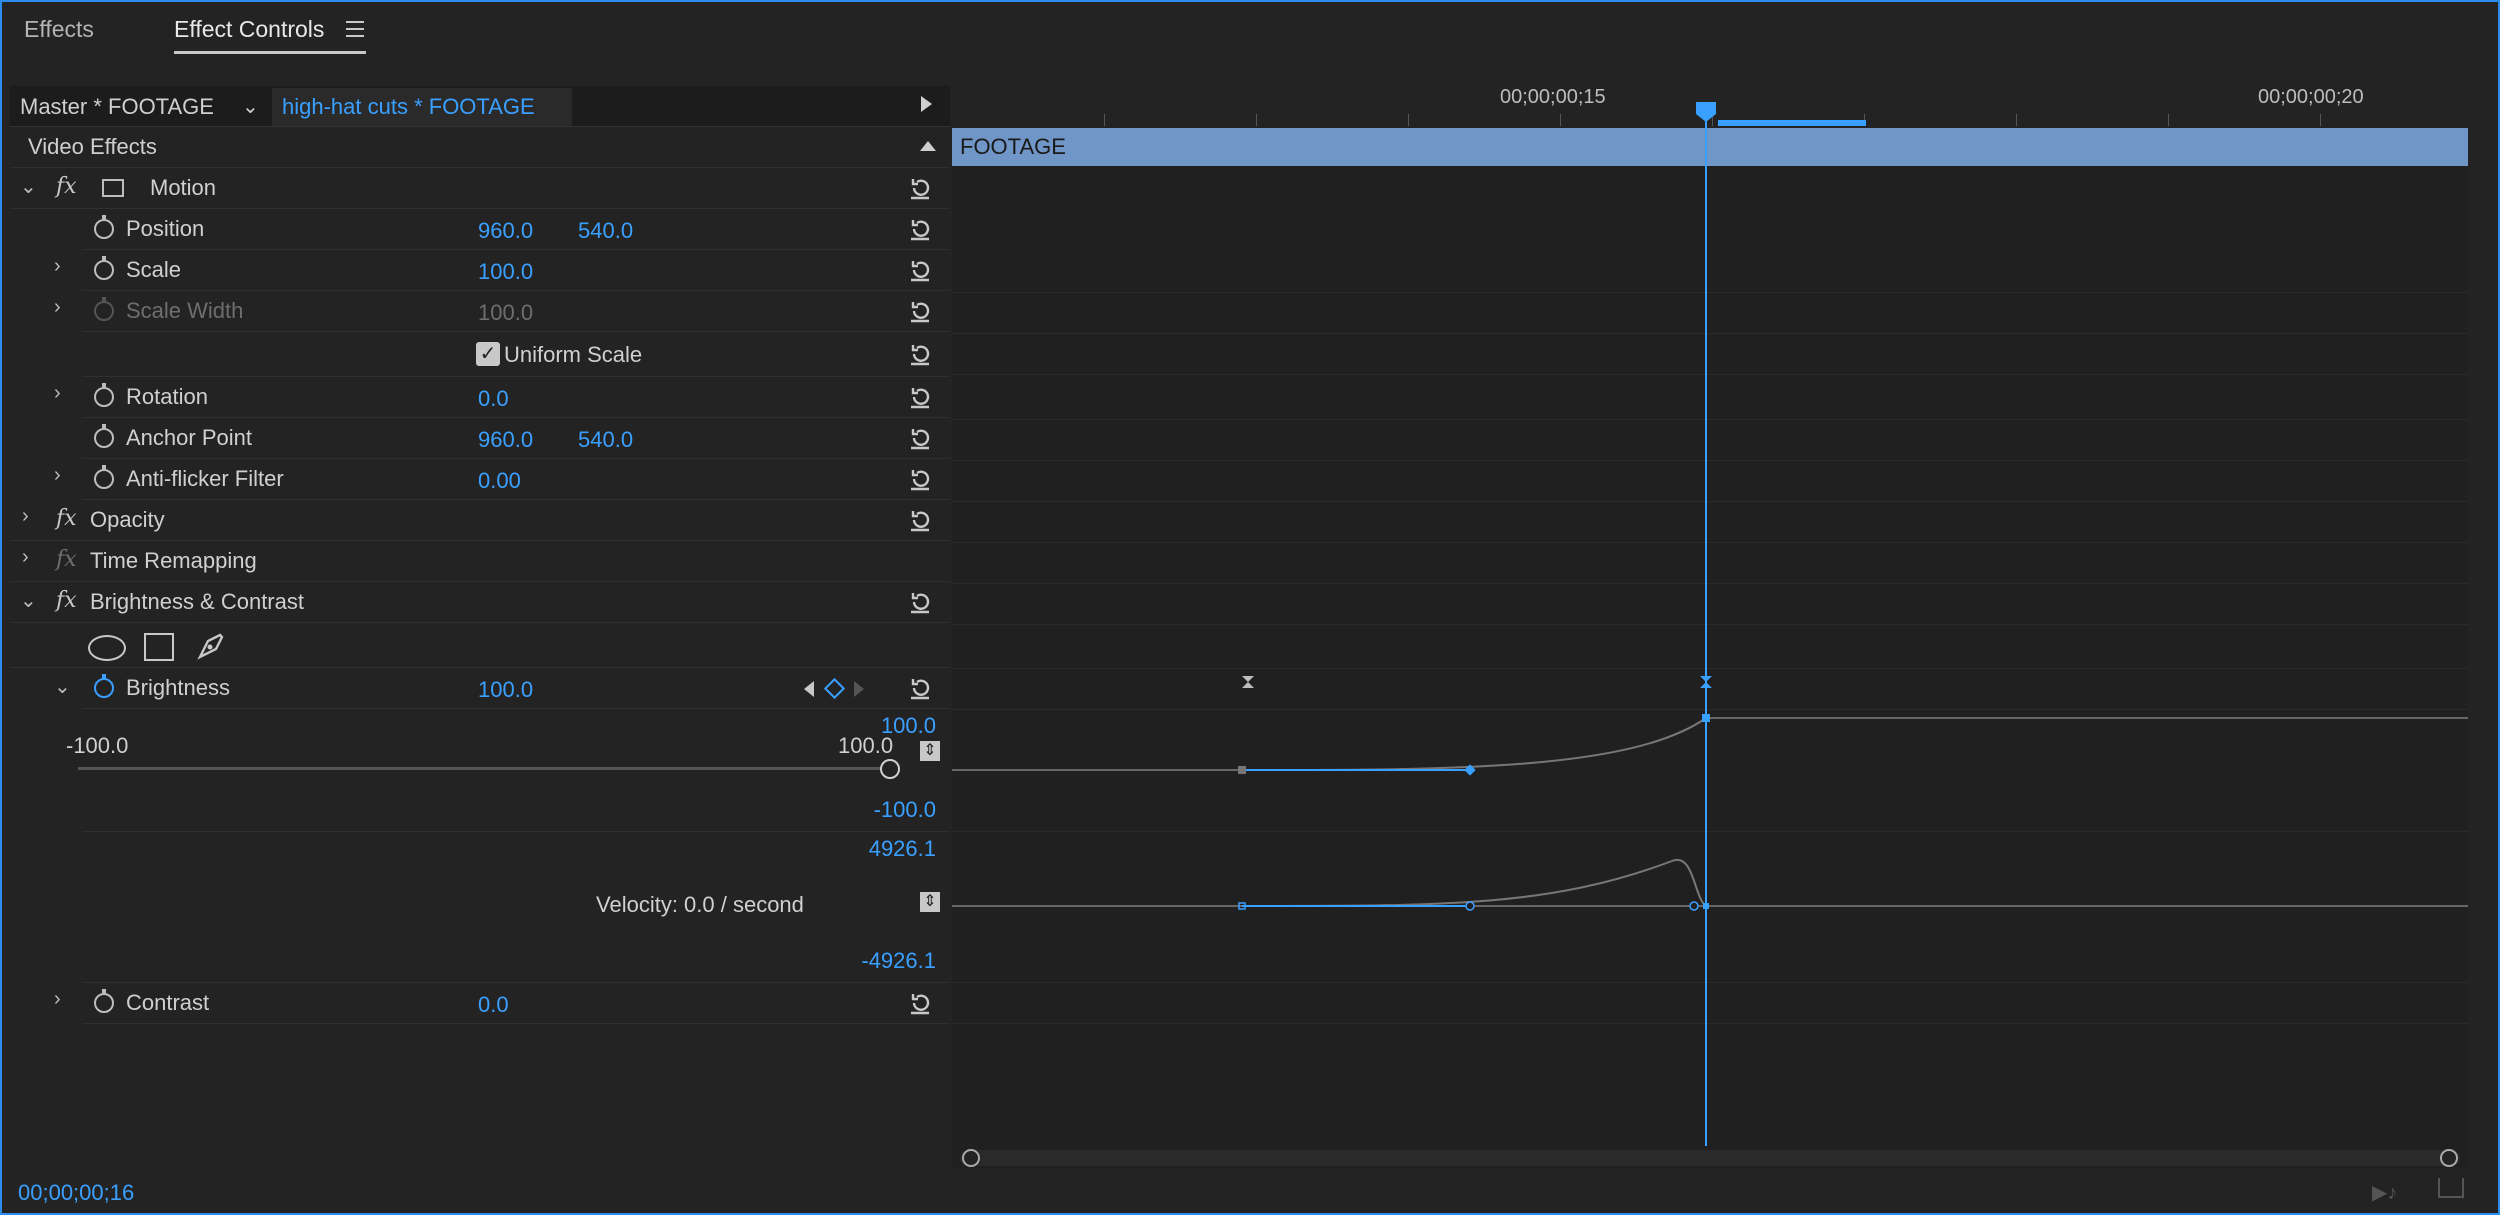 This screenshot has height=1215, width=2500. I want to click on motion-label: Motion, so click(183, 187).